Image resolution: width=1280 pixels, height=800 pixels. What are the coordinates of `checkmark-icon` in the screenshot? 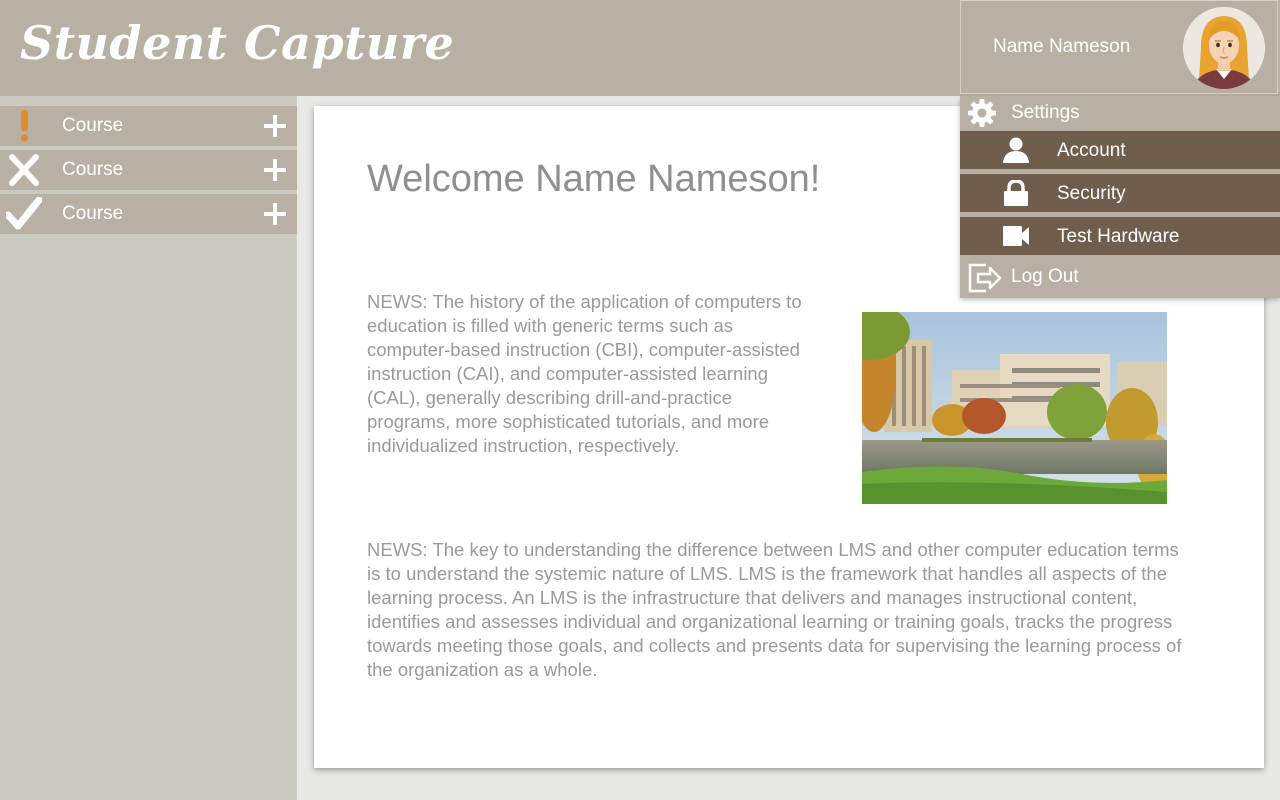 It's located at (24, 213).